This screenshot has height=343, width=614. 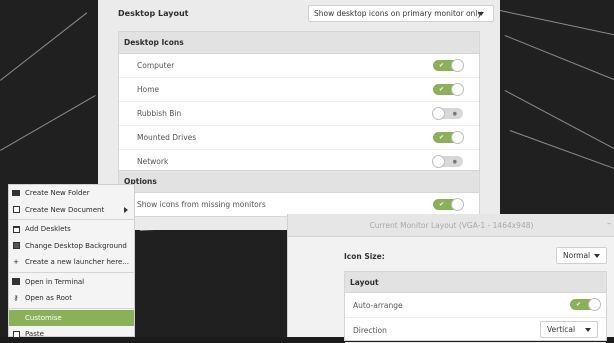 I want to click on row-mounted-drives: Mounted Drives ✔, so click(x=299, y=138).